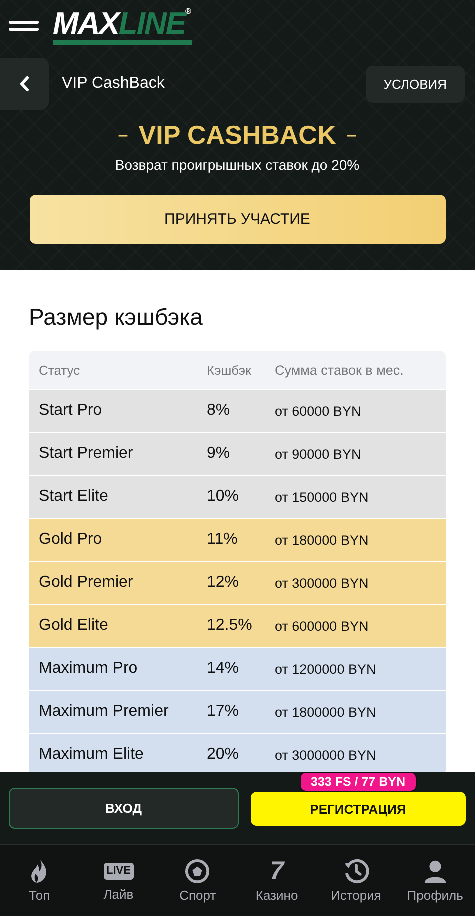 The height and width of the screenshot is (916, 475). What do you see at coordinates (39, 895) in the screenshot?
I see `nav-label: Топ` at bounding box center [39, 895].